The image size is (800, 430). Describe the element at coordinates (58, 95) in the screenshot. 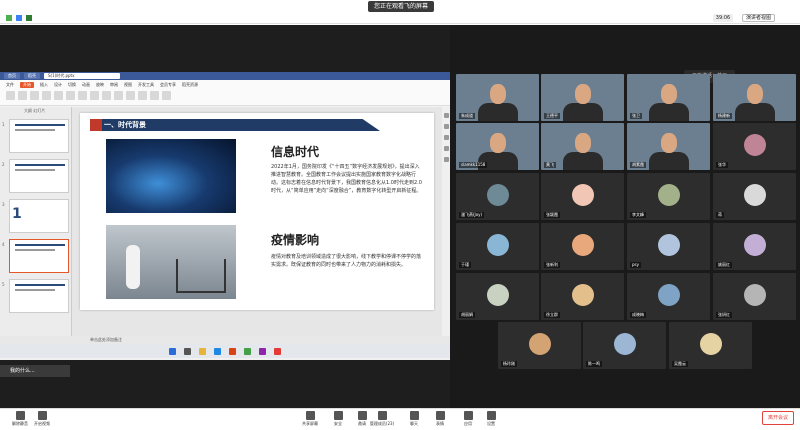

I see `new-slide-icon` at that location.